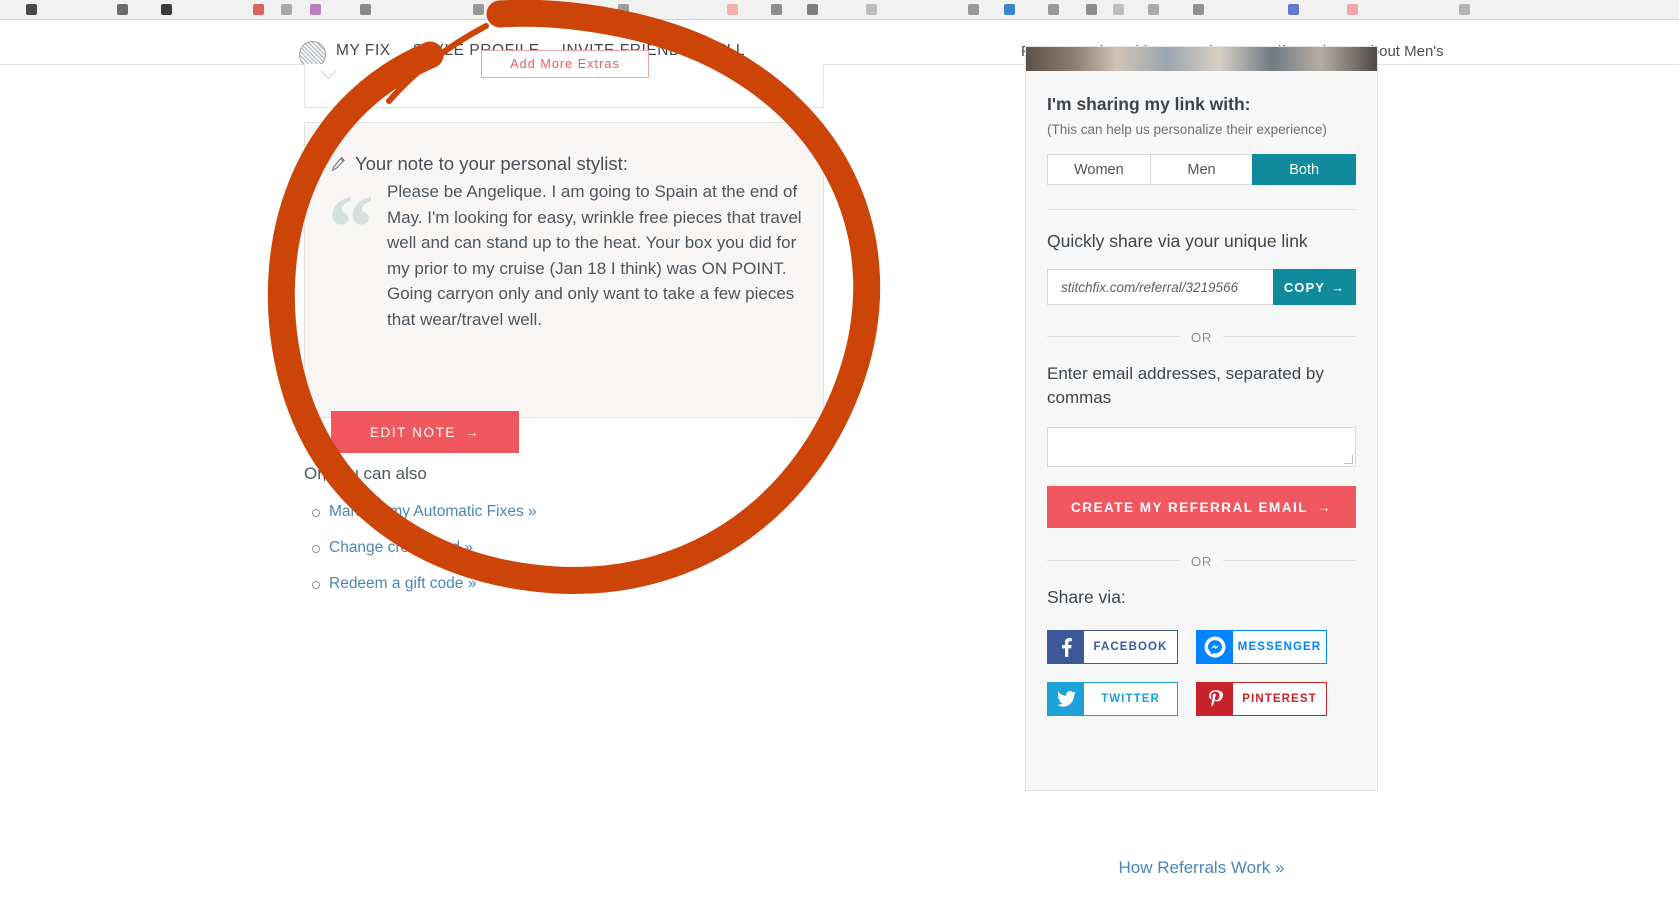 This screenshot has height=906, width=1679. What do you see at coordinates (1304, 287) in the screenshot?
I see `copy-link-button-label: COPY` at bounding box center [1304, 287].